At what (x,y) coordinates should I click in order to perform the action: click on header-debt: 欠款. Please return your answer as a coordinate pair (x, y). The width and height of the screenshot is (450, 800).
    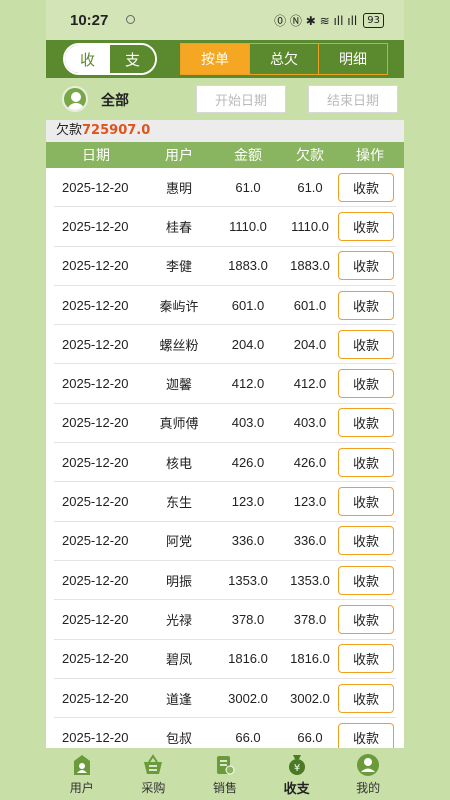
    Looking at the image, I should click on (310, 156).